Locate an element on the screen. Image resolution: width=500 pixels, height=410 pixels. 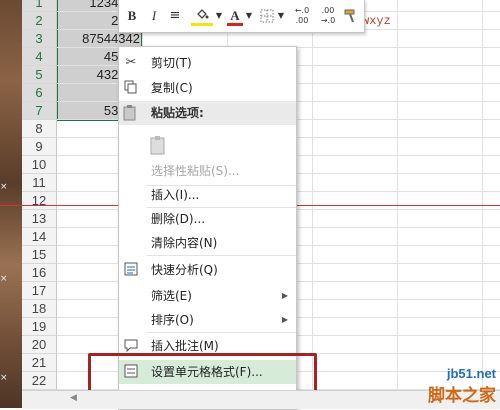
row-header: 6 is located at coordinates (39, 93).